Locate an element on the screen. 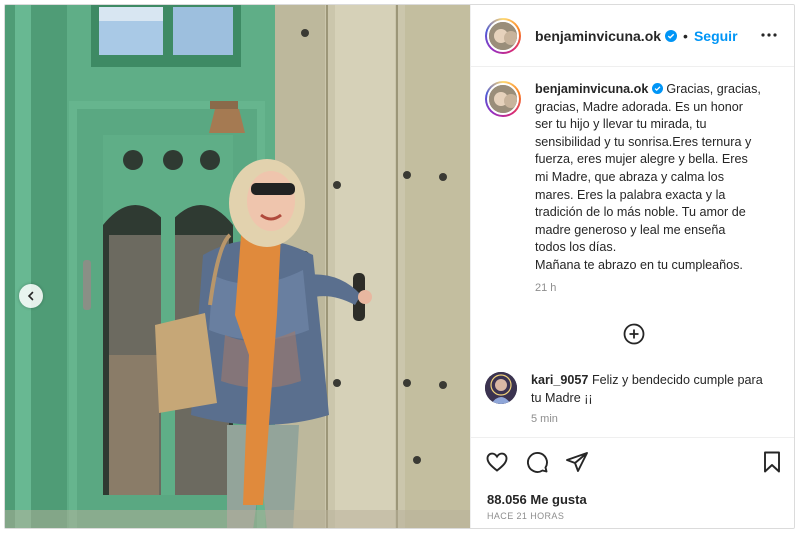 This screenshot has width=800, height=533. post-header: benjaminvicuna.ok • Seguir is located at coordinates (632, 36).